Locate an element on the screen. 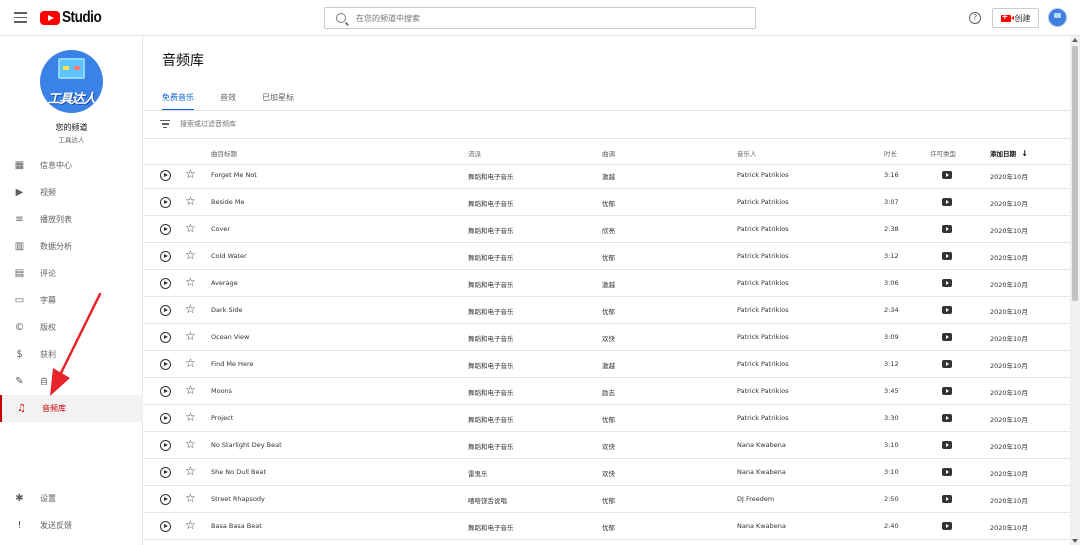 Image resolution: width=1080 pixels, height=545 pixels. help-icon: ? is located at coordinates (975, 18).